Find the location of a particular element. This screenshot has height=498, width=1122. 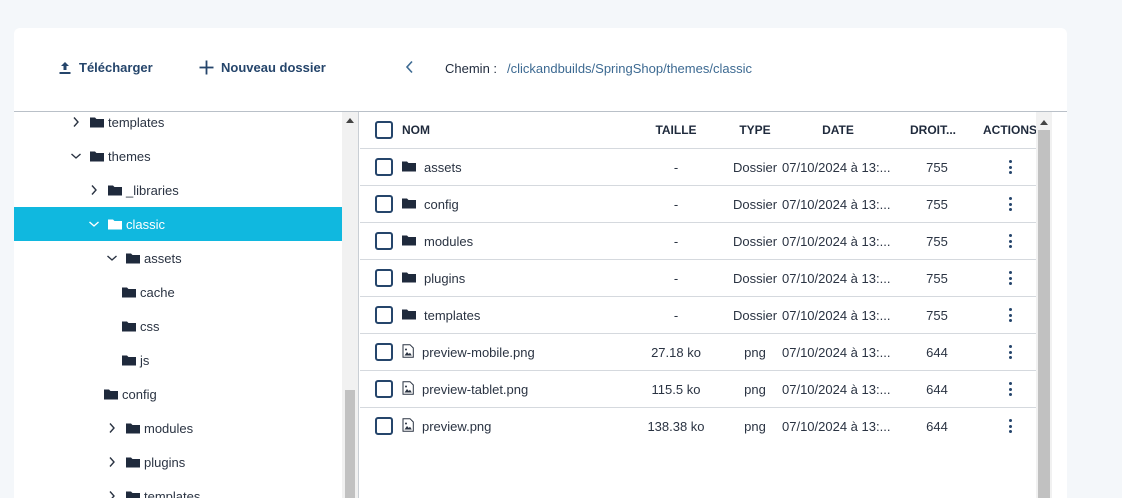

file-list-scrollbar is located at coordinates (1044, 305).